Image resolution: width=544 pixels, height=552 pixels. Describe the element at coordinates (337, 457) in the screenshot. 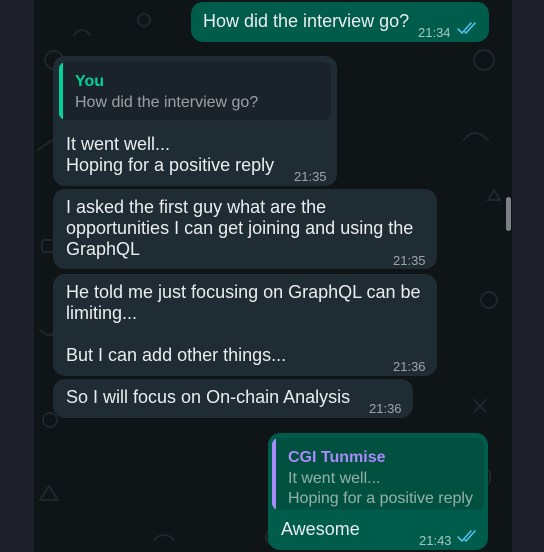

I see `quote-author: CGI Tunmise` at that location.